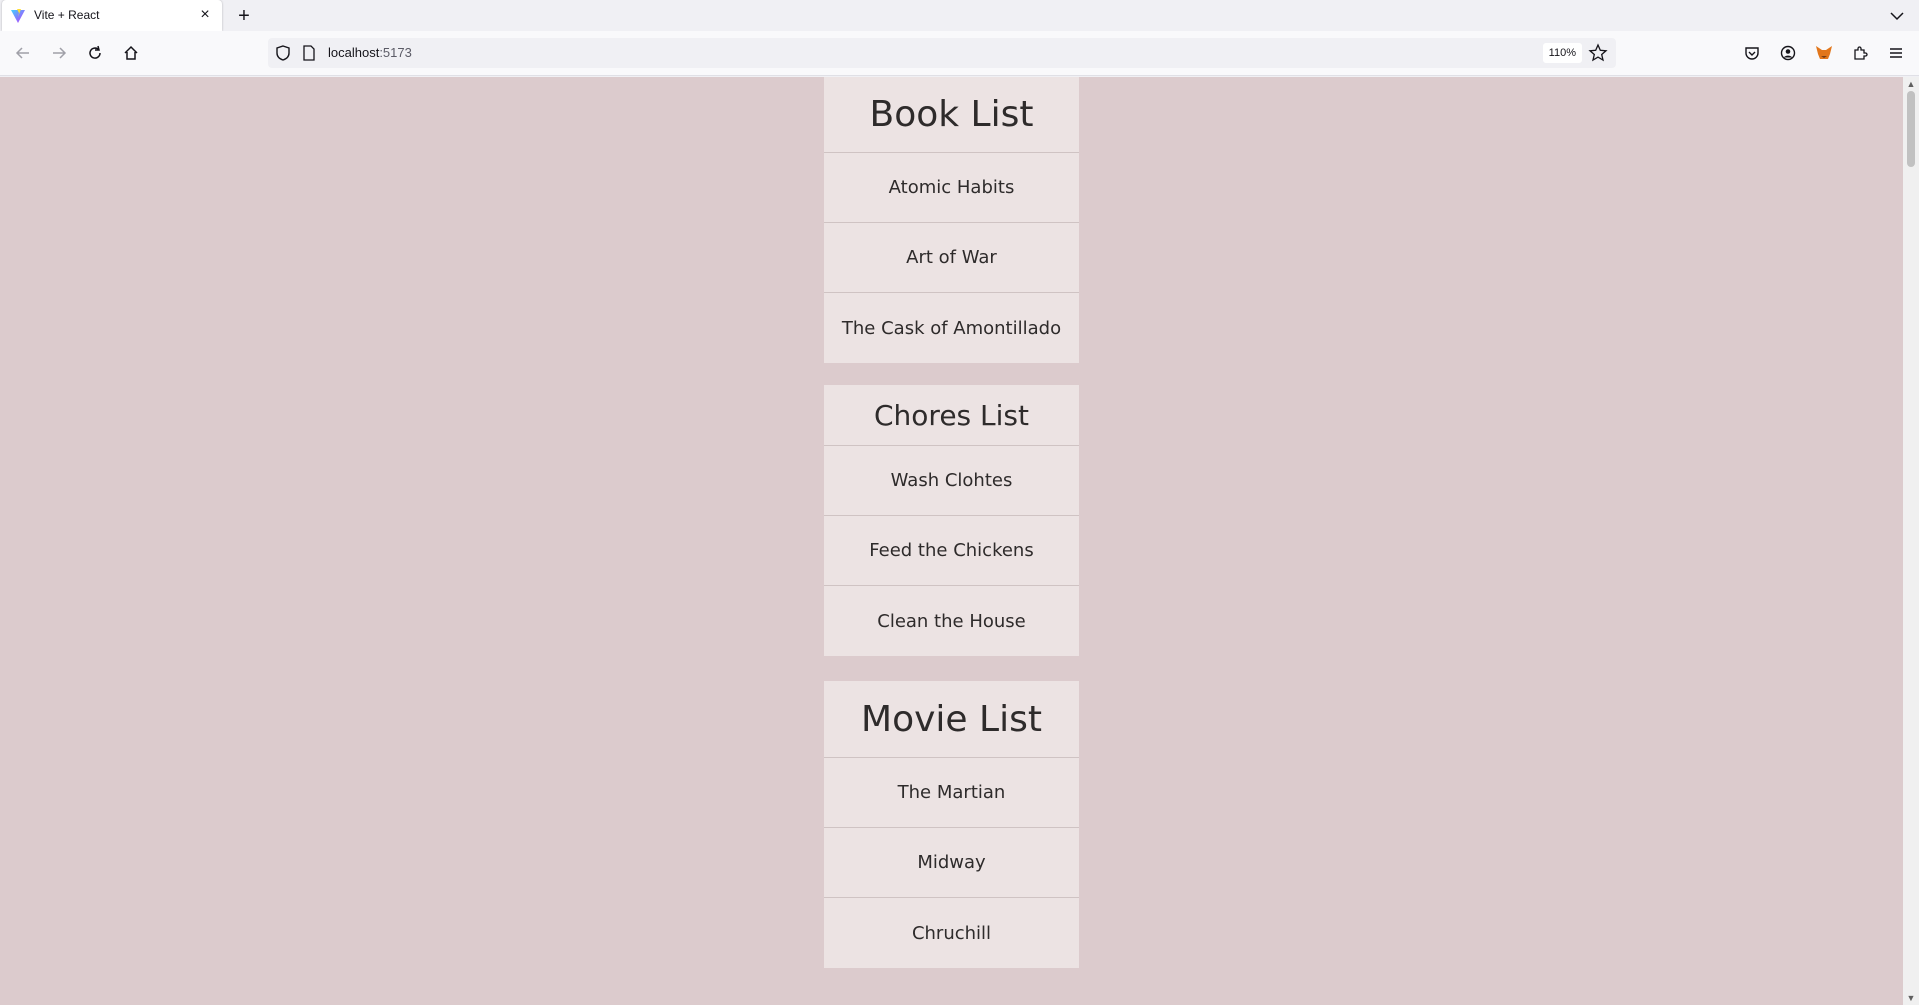 This screenshot has height=1005, width=1919. I want to click on navigation-toolbar: localhost:5173 110%, so click(959, 53).